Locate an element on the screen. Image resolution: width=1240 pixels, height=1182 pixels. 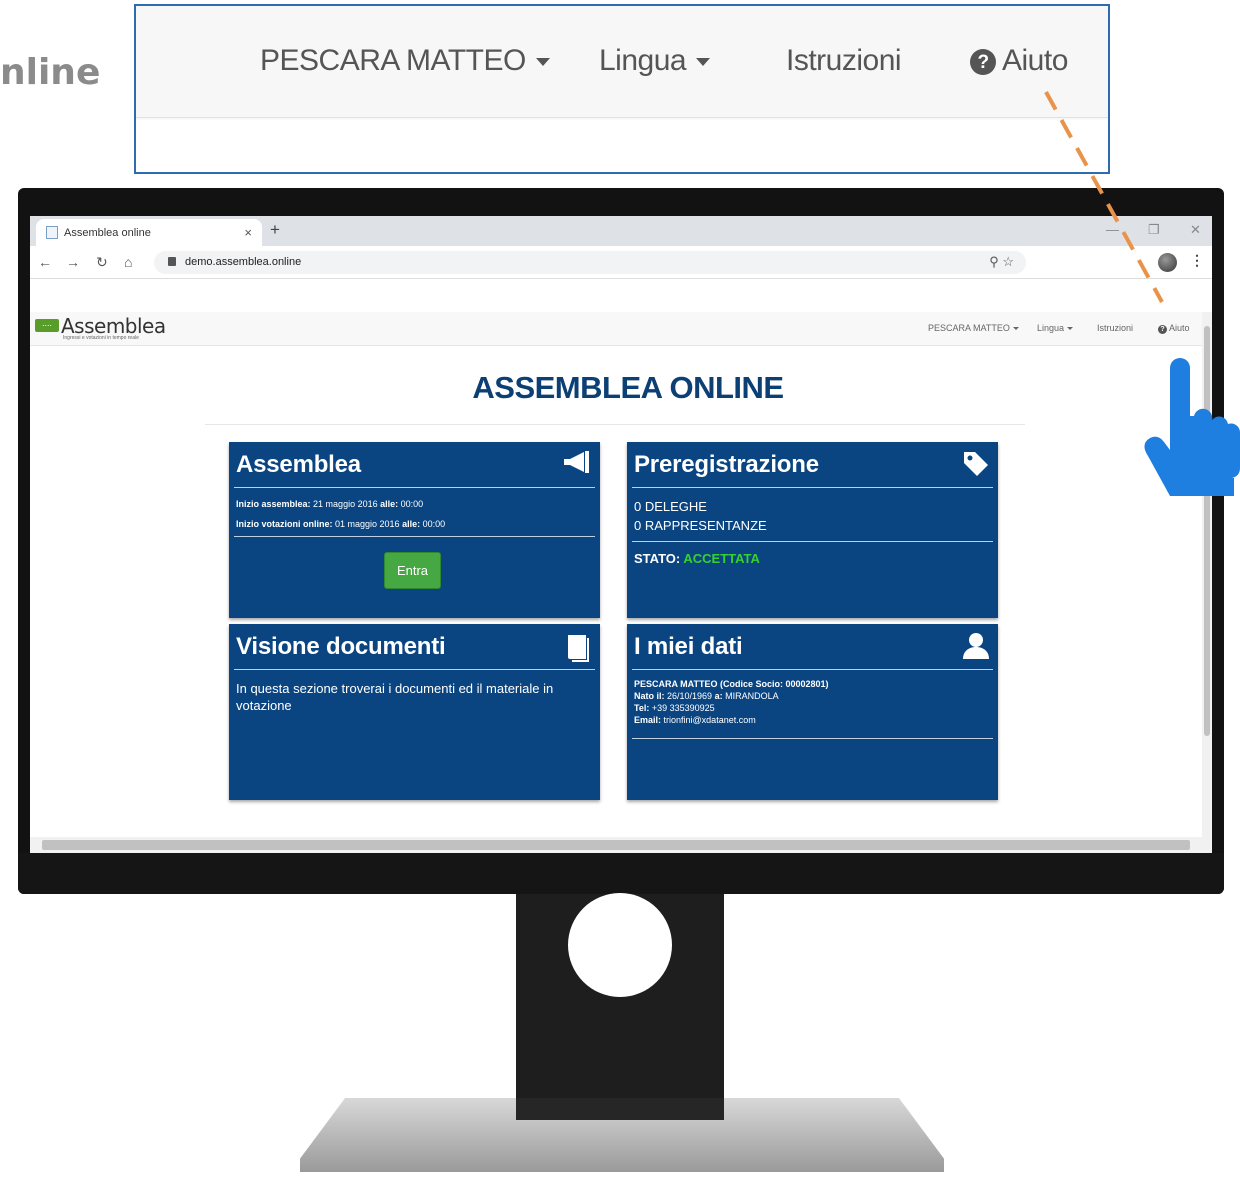
zoom-navbar: PESCARA MATTEO Lingua Istruzioni ? Aiuto is located at coordinates (622, 62).